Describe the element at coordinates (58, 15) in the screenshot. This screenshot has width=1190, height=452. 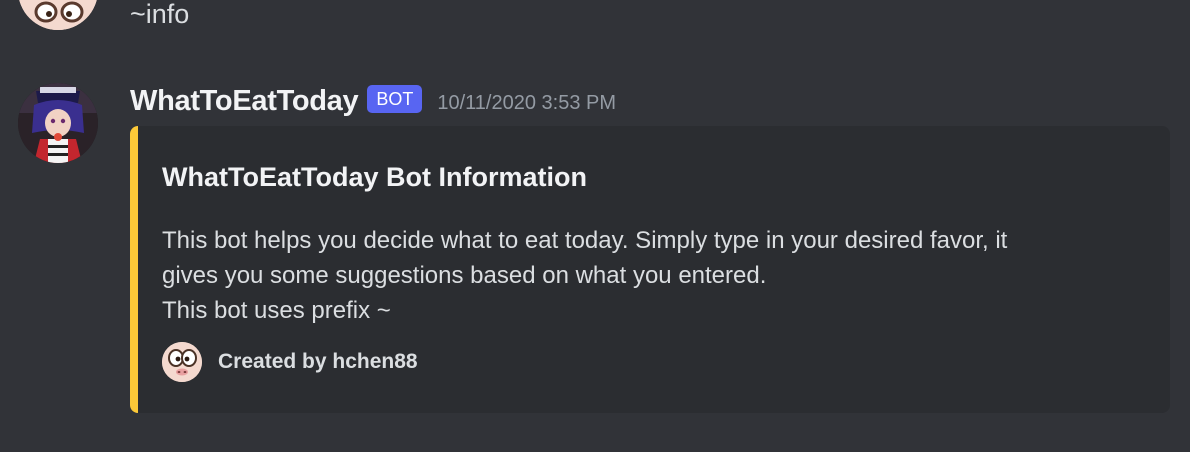
I see `previous-user-avatar` at that location.